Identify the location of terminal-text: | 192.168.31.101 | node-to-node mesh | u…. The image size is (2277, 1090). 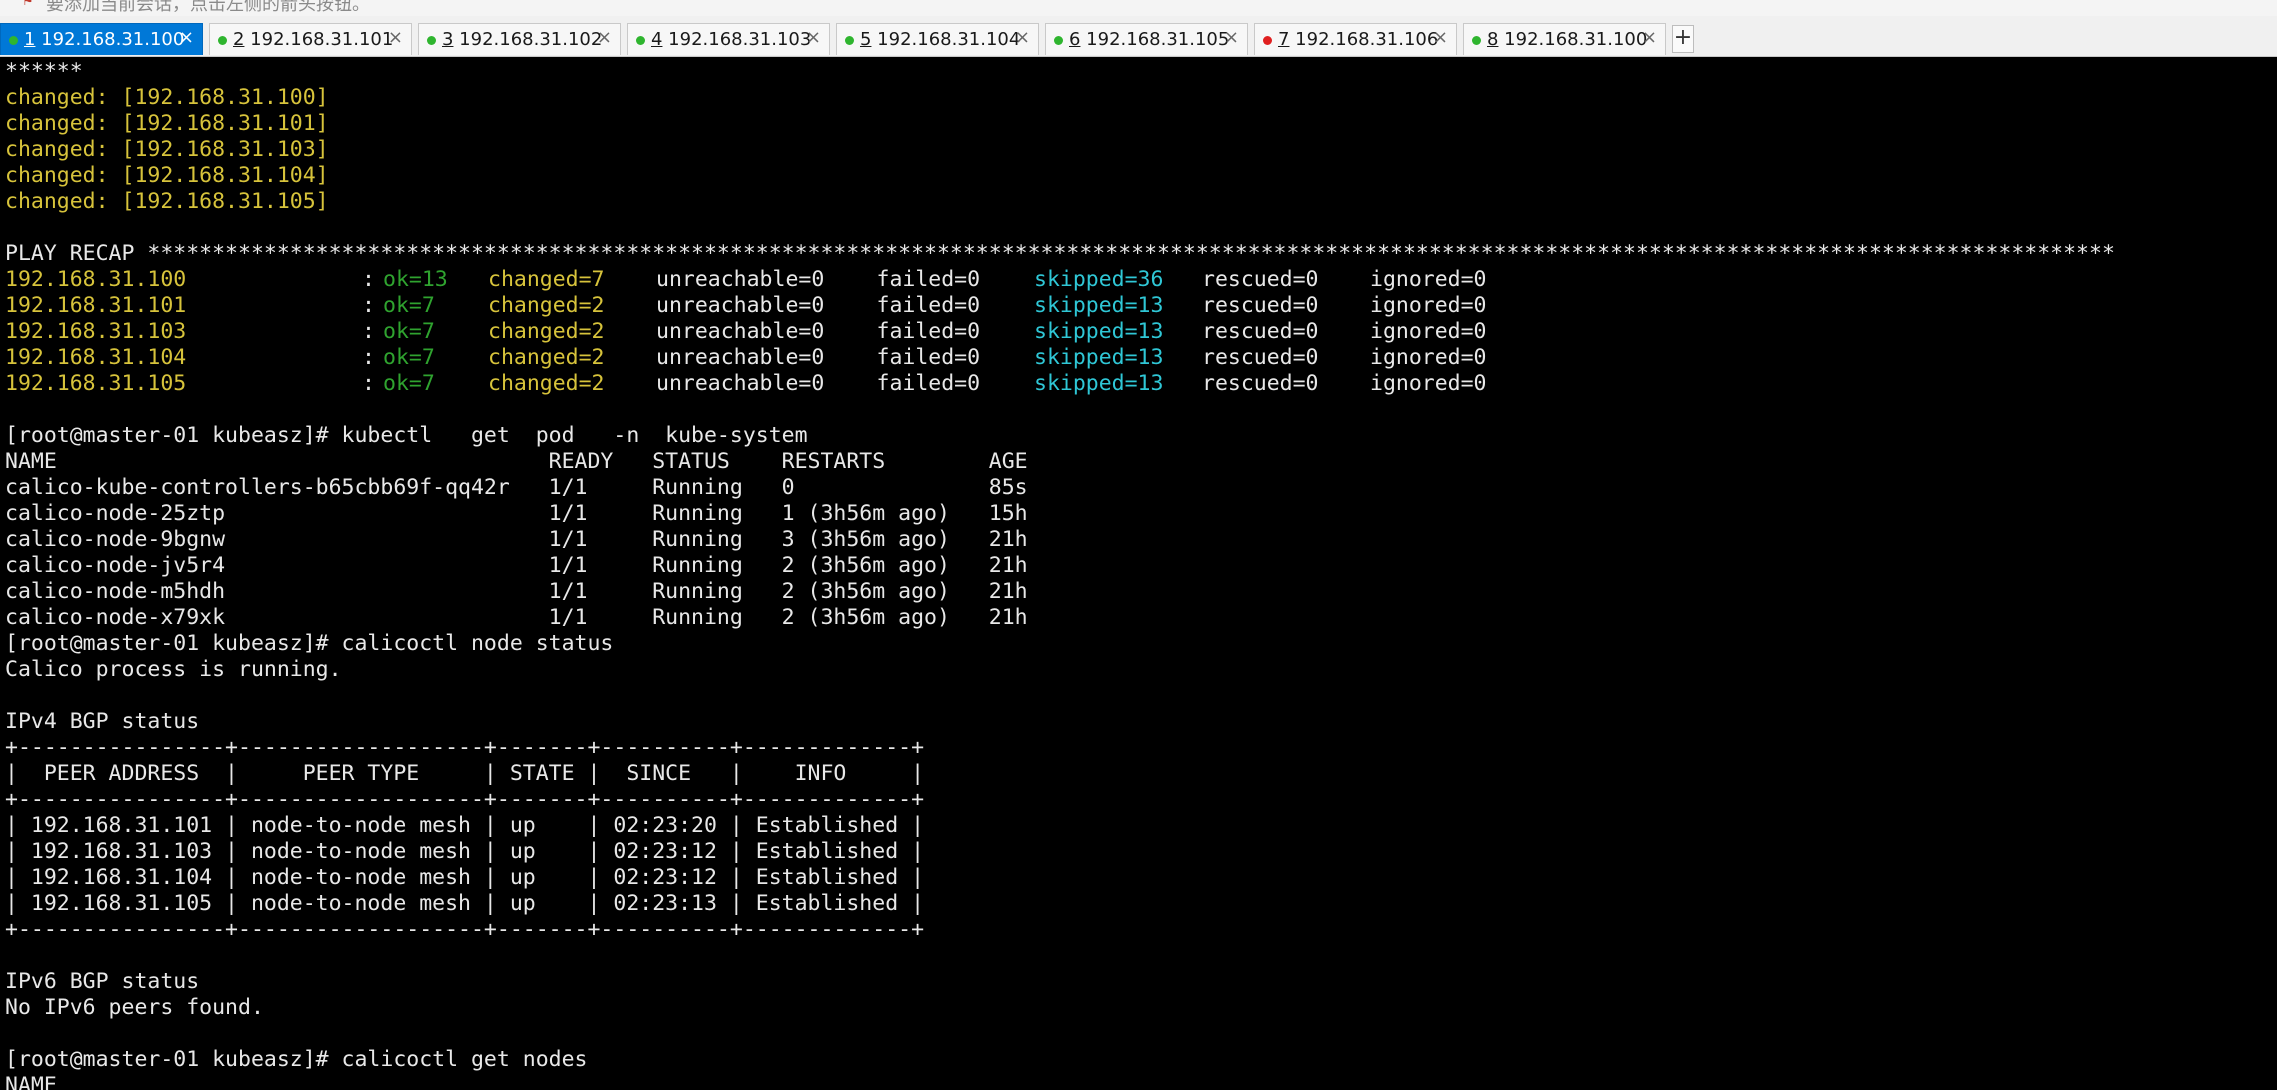
(465, 825).